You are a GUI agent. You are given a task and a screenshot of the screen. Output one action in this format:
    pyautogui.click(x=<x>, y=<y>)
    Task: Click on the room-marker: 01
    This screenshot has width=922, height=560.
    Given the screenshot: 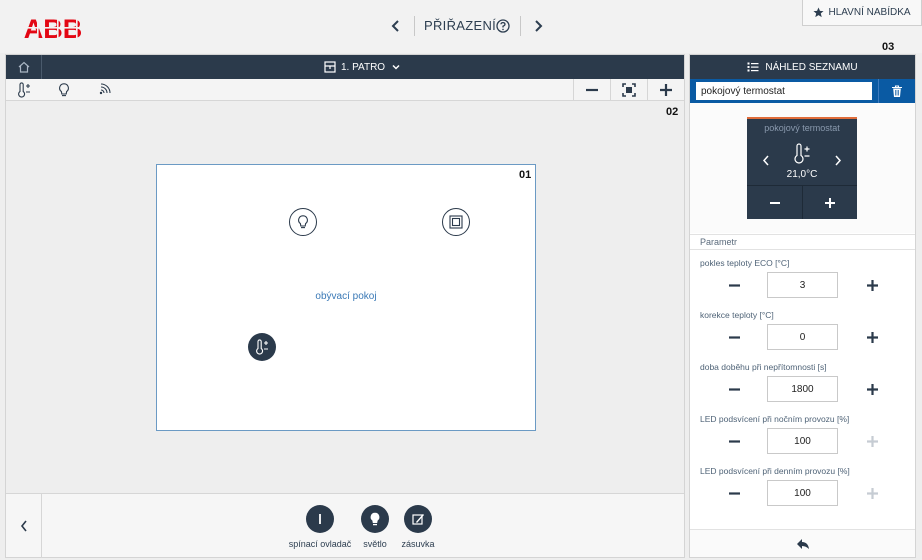 What is the action you would take?
    pyautogui.click(x=525, y=175)
    